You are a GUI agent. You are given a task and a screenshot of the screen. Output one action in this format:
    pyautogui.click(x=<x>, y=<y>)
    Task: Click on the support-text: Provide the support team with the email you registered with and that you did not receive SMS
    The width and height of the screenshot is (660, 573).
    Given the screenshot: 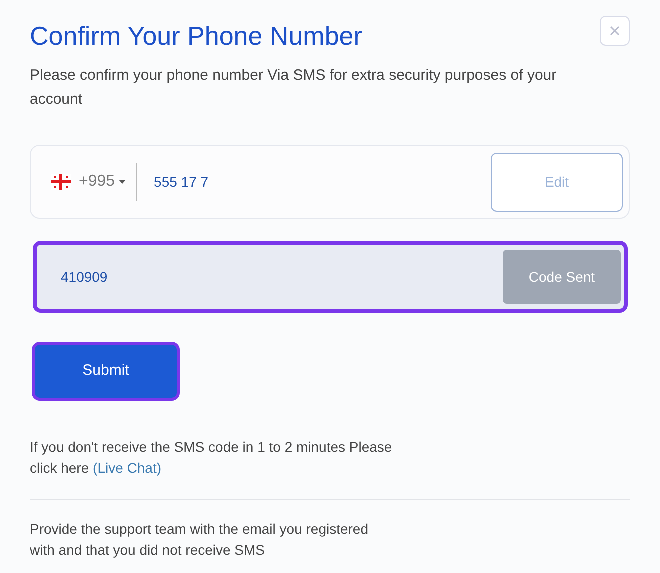 What is the action you would take?
    pyautogui.click(x=200, y=540)
    